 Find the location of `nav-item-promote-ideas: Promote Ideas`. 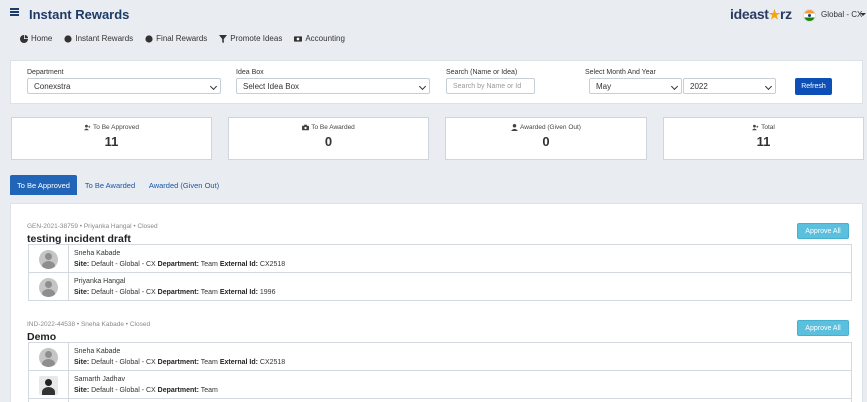

nav-item-promote-ideas: Promote Ideas is located at coordinates (250, 38).